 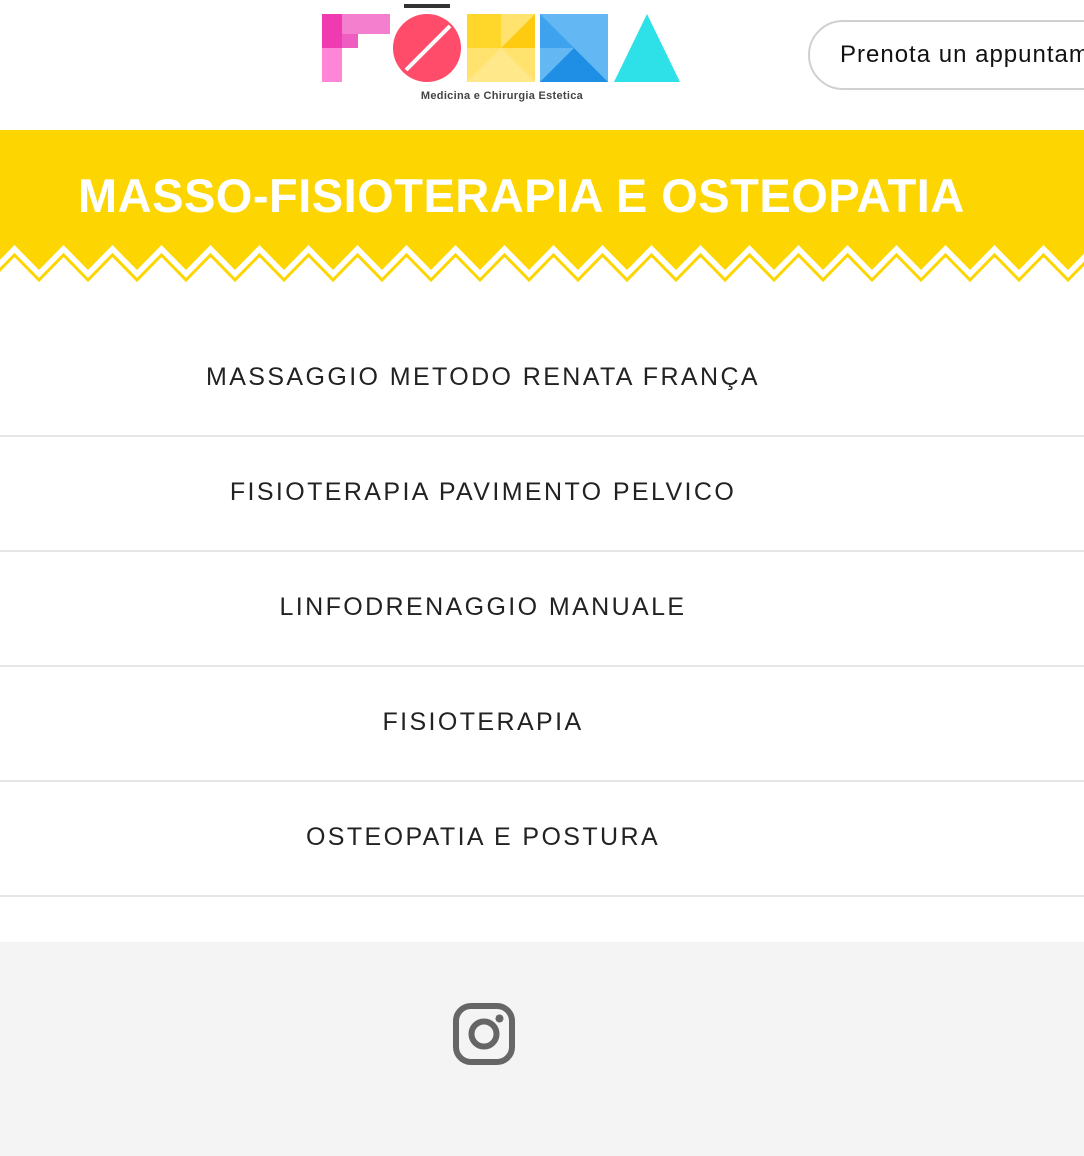 I want to click on page-banner: MASSO-FISIOTERAPIA E OSTEOPATIA, so click(x=542, y=210).